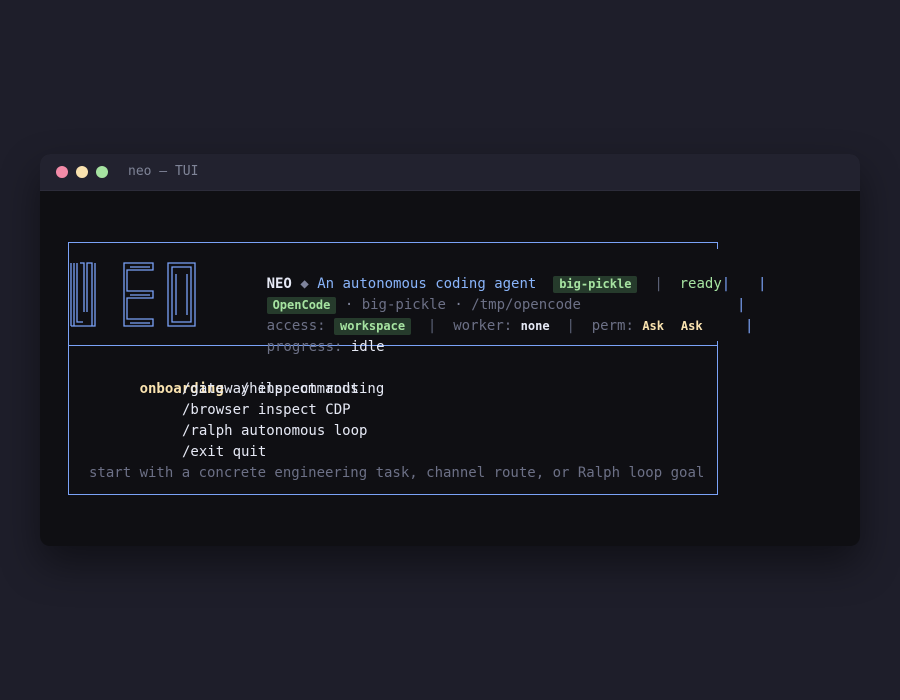  What do you see at coordinates (82, 172) in the screenshot?
I see `minimize-window-button` at bounding box center [82, 172].